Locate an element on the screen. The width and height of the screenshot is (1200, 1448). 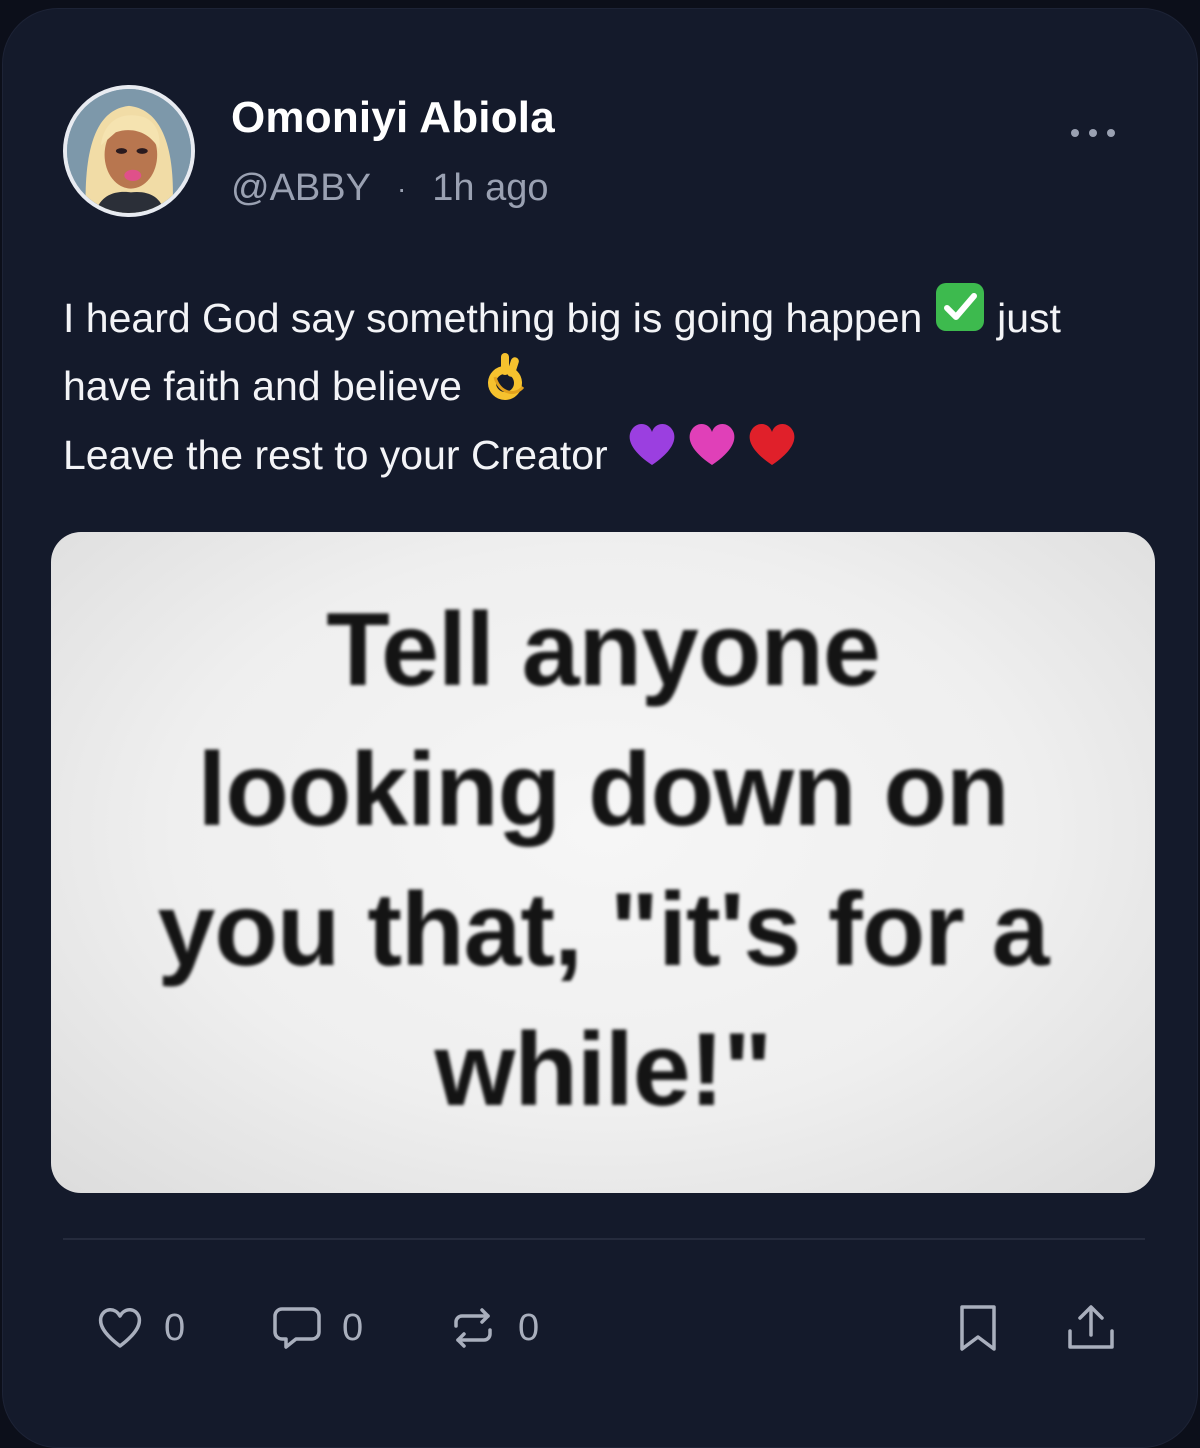
repost-button: 0 is located at coordinates (493, 1328).